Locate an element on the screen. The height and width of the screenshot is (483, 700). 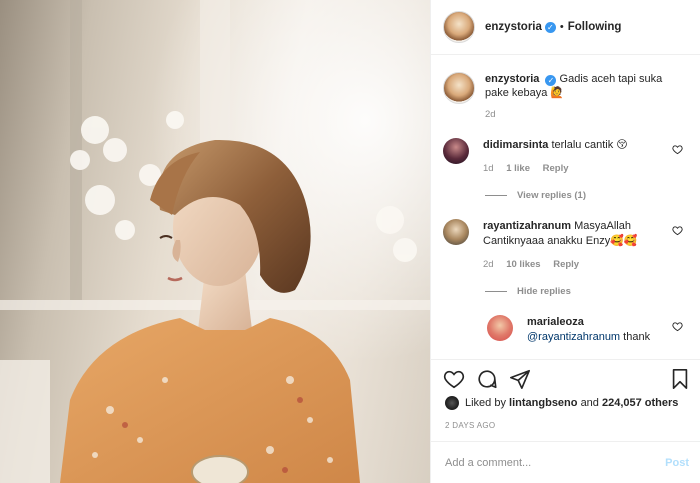
likes-summary: Liked by lintangbseno and 224,057 others is located at coordinates (561, 403).